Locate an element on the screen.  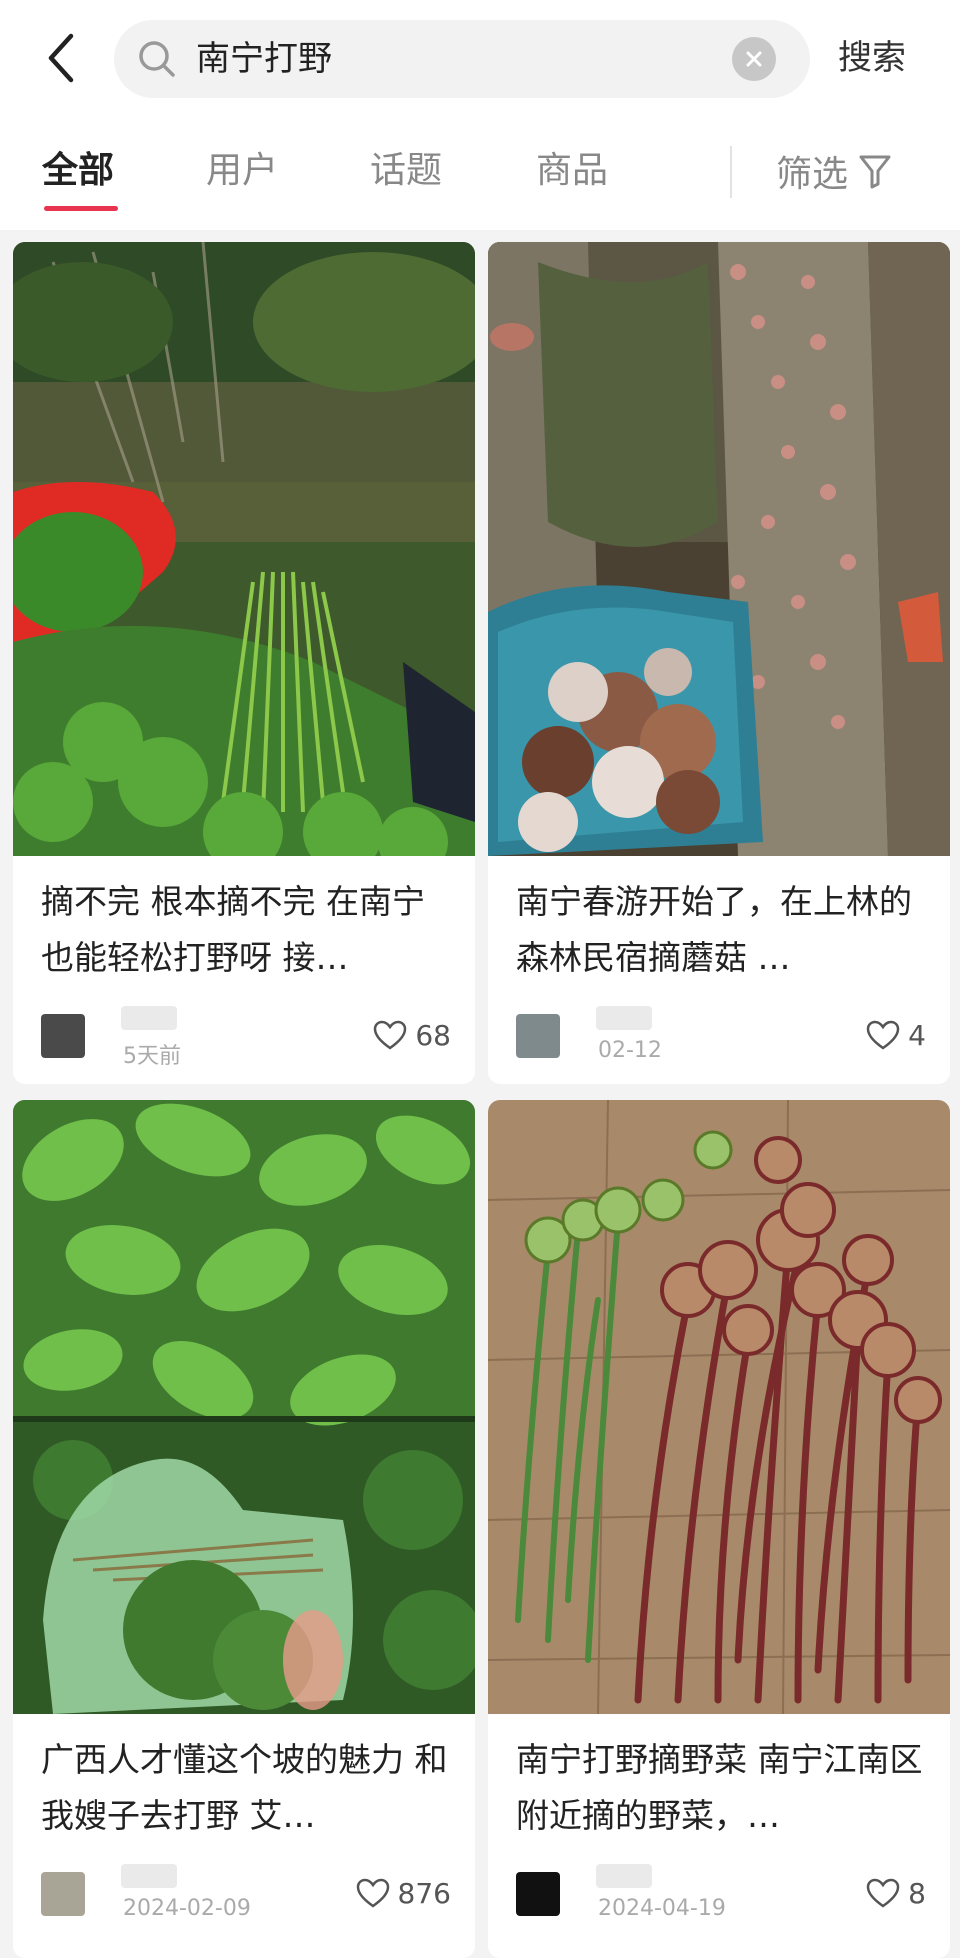
filter-icon is located at coordinates (875, 172).